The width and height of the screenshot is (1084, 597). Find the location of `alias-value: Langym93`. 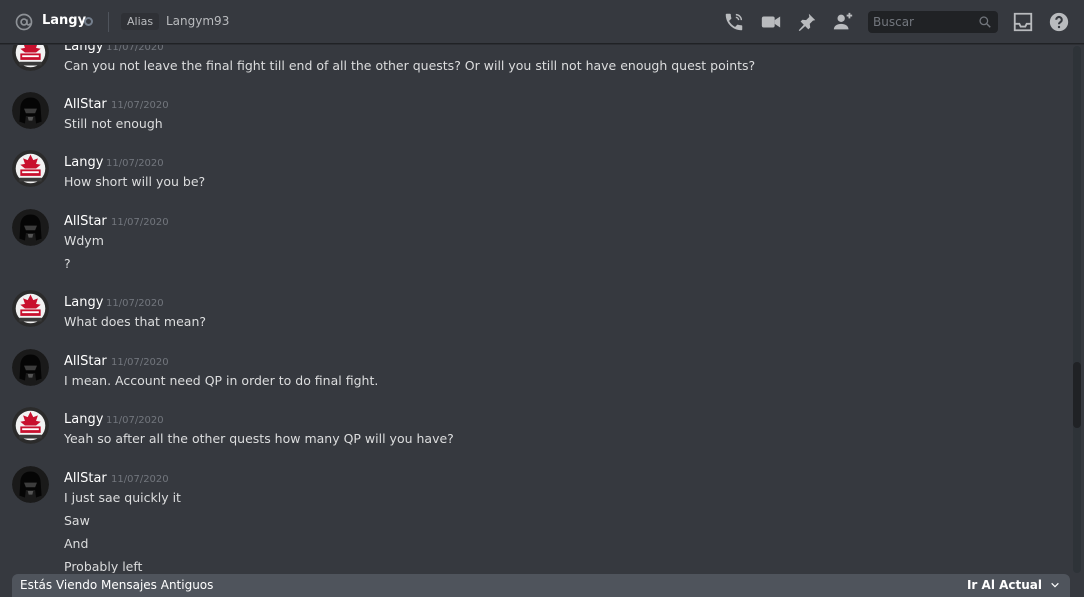

alias-value: Langym93 is located at coordinates (198, 21).